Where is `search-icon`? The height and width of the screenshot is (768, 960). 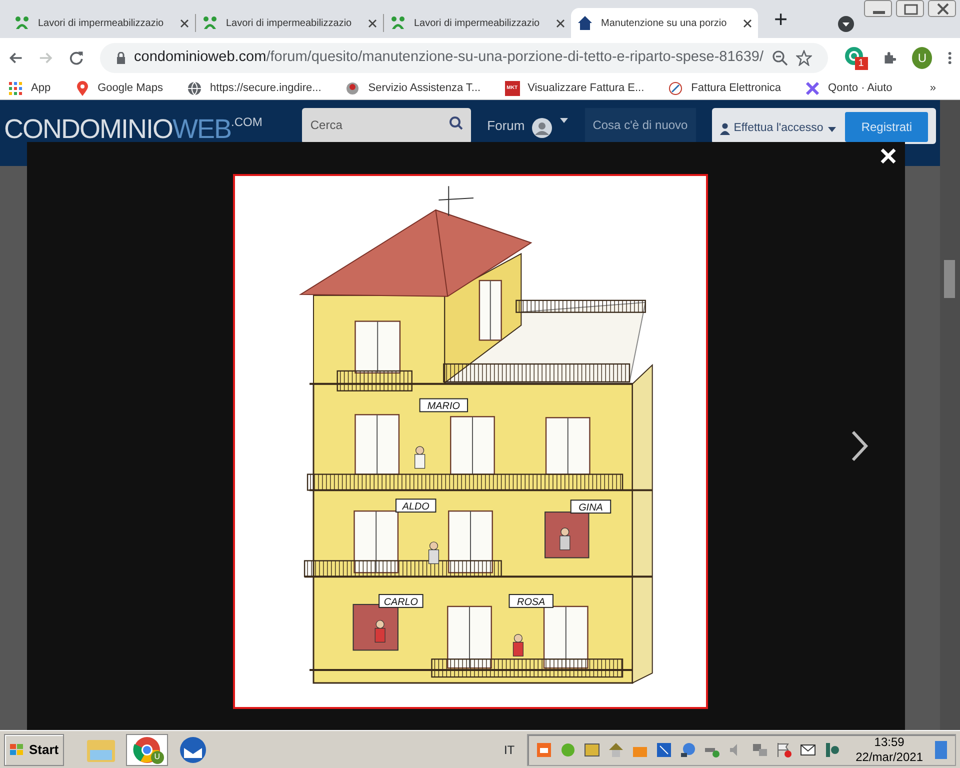
search-icon is located at coordinates (456, 123).